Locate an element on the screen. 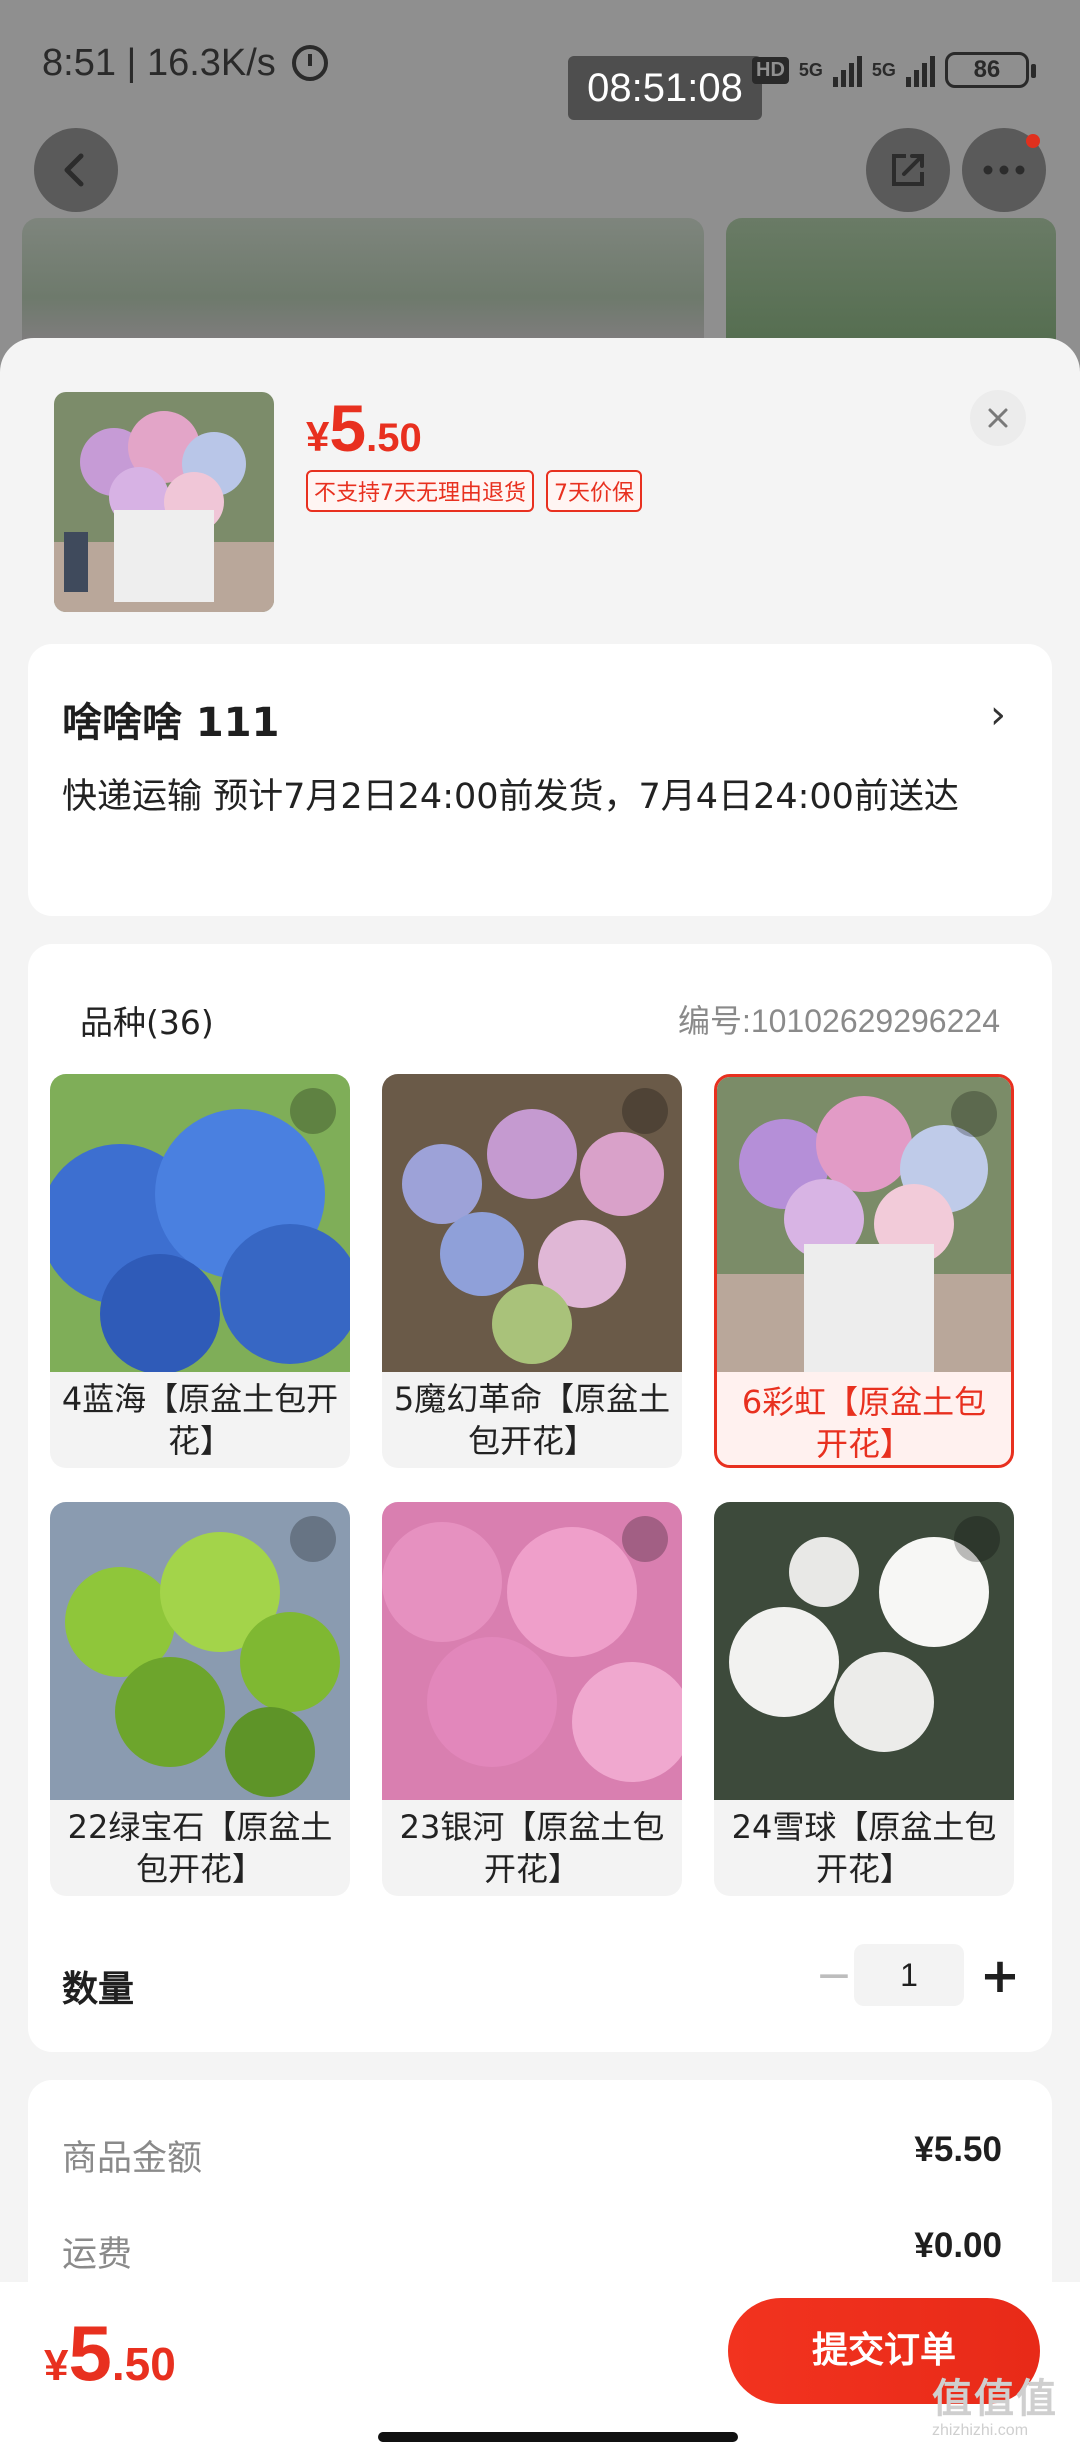 This screenshot has height=2460, width=1080. share-button is located at coordinates (908, 170).